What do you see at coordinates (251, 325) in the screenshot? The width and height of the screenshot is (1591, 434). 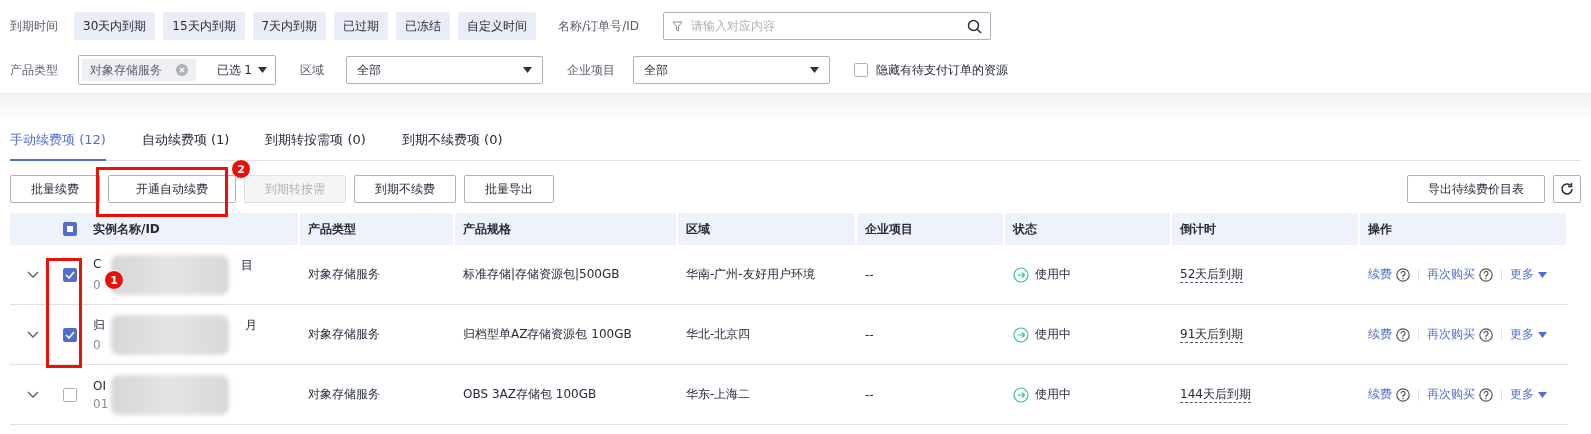 I see `instance-name: 月` at bounding box center [251, 325].